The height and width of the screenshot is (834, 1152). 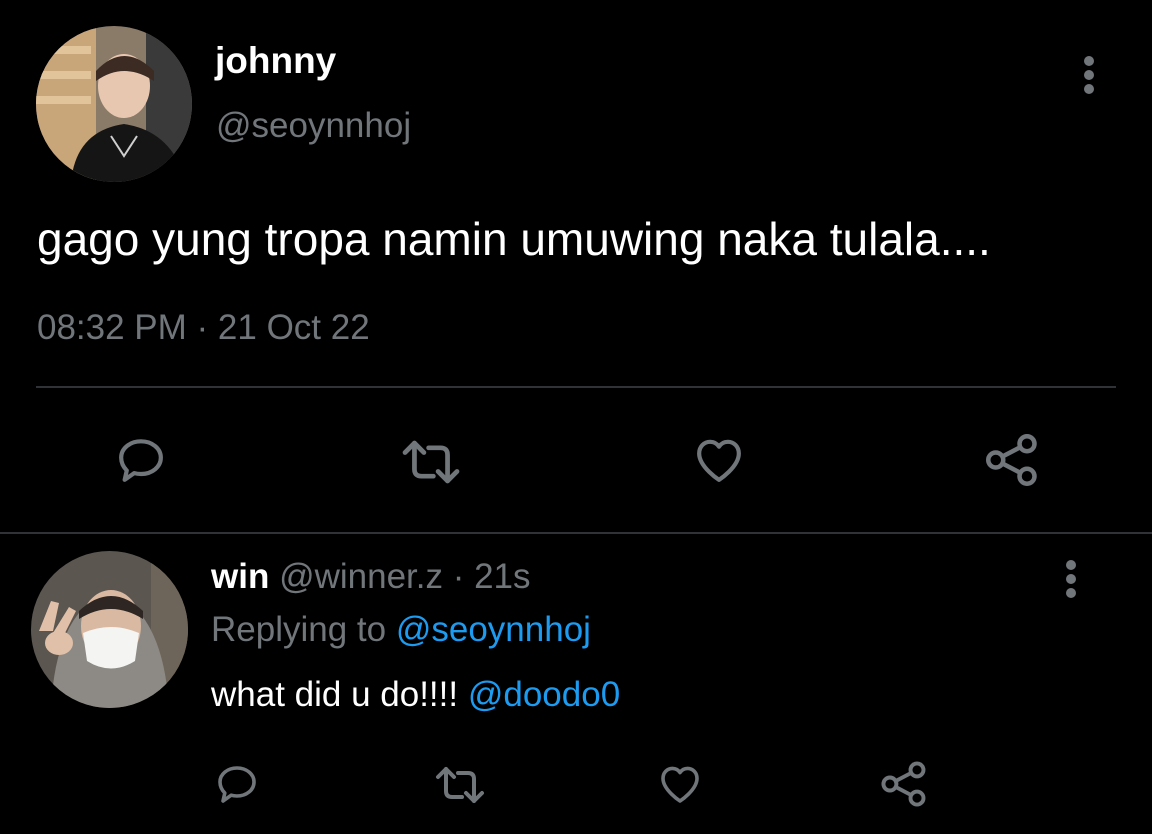 I want to click on author-name: johnny, so click(x=275, y=61).